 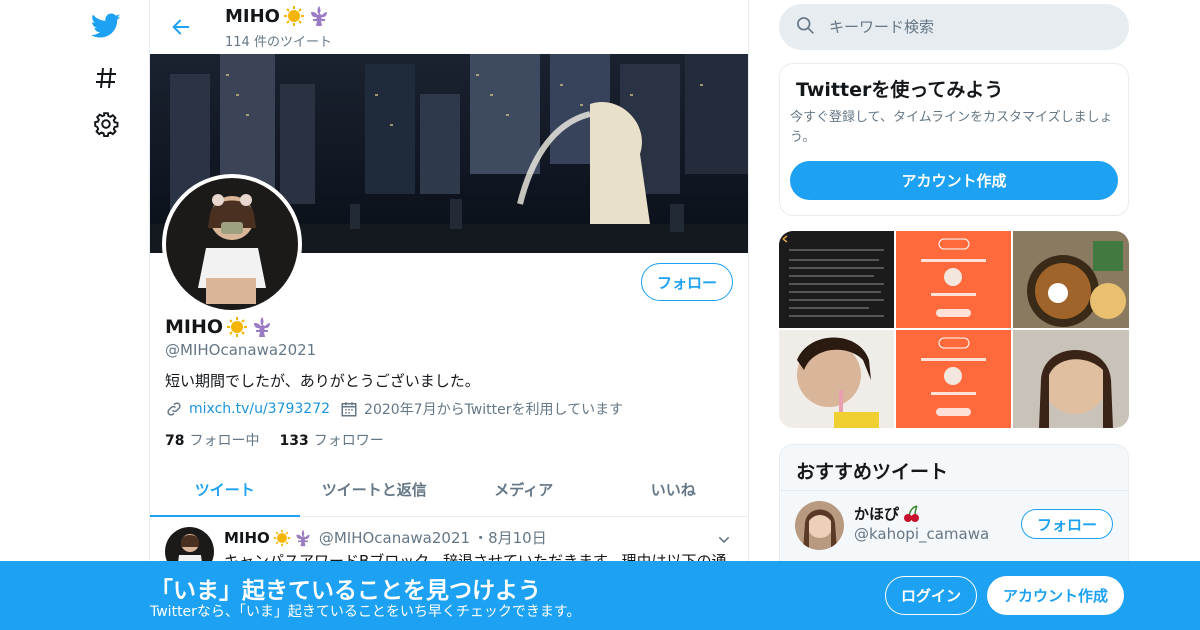 I want to click on recommended-title: おすすめツイート, so click(x=872, y=472).